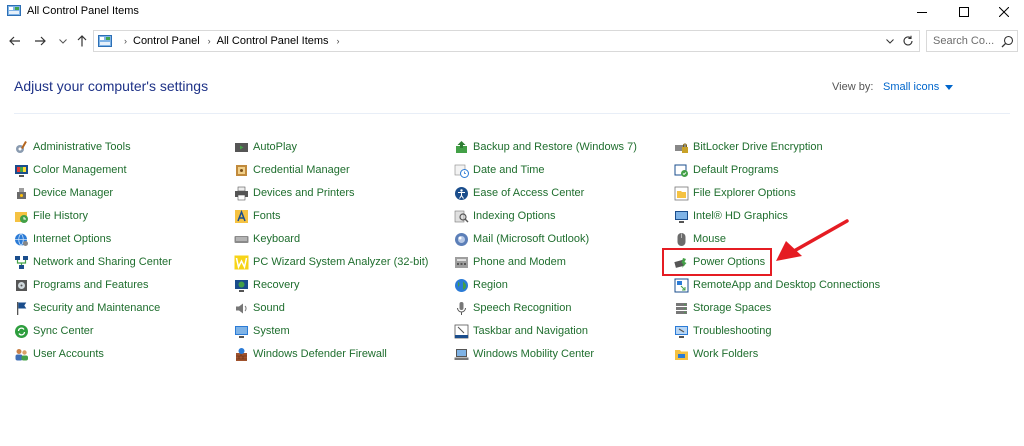 This screenshot has width=1024, height=446. Describe the element at coordinates (87, 308) in the screenshot. I see `item-security-and-maintenance: Security and Maintenance` at that location.